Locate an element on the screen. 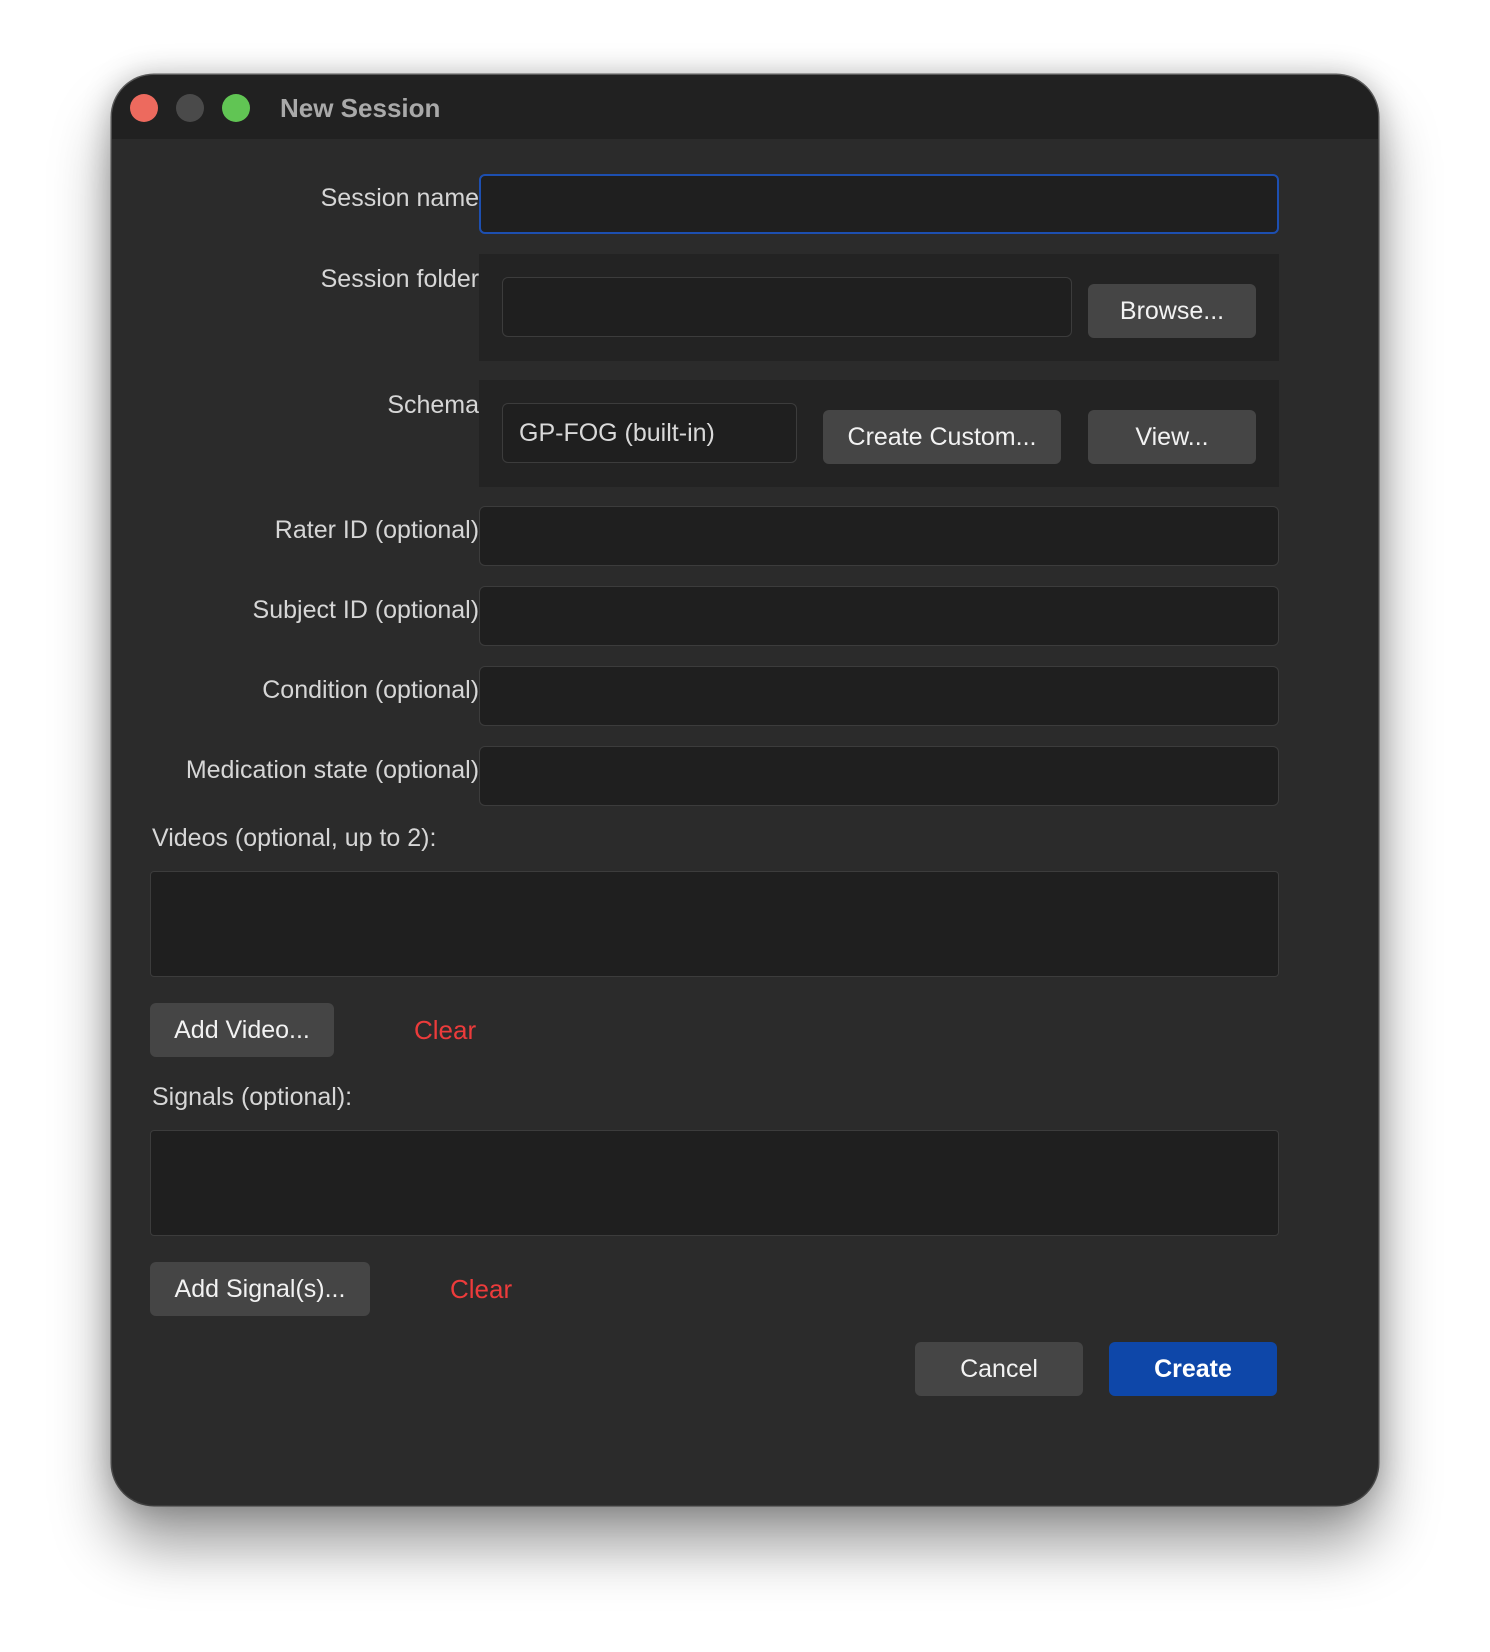 Image resolution: width=1490 pixels, height=1652 pixels. clear-signals-button: Clear is located at coordinates (481, 1289).